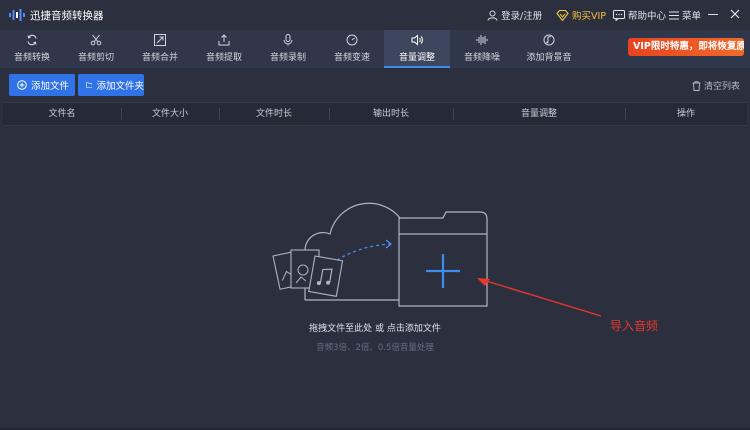 The height and width of the screenshot is (430, 750). I want to click on folder-icon, so click(89, 85).